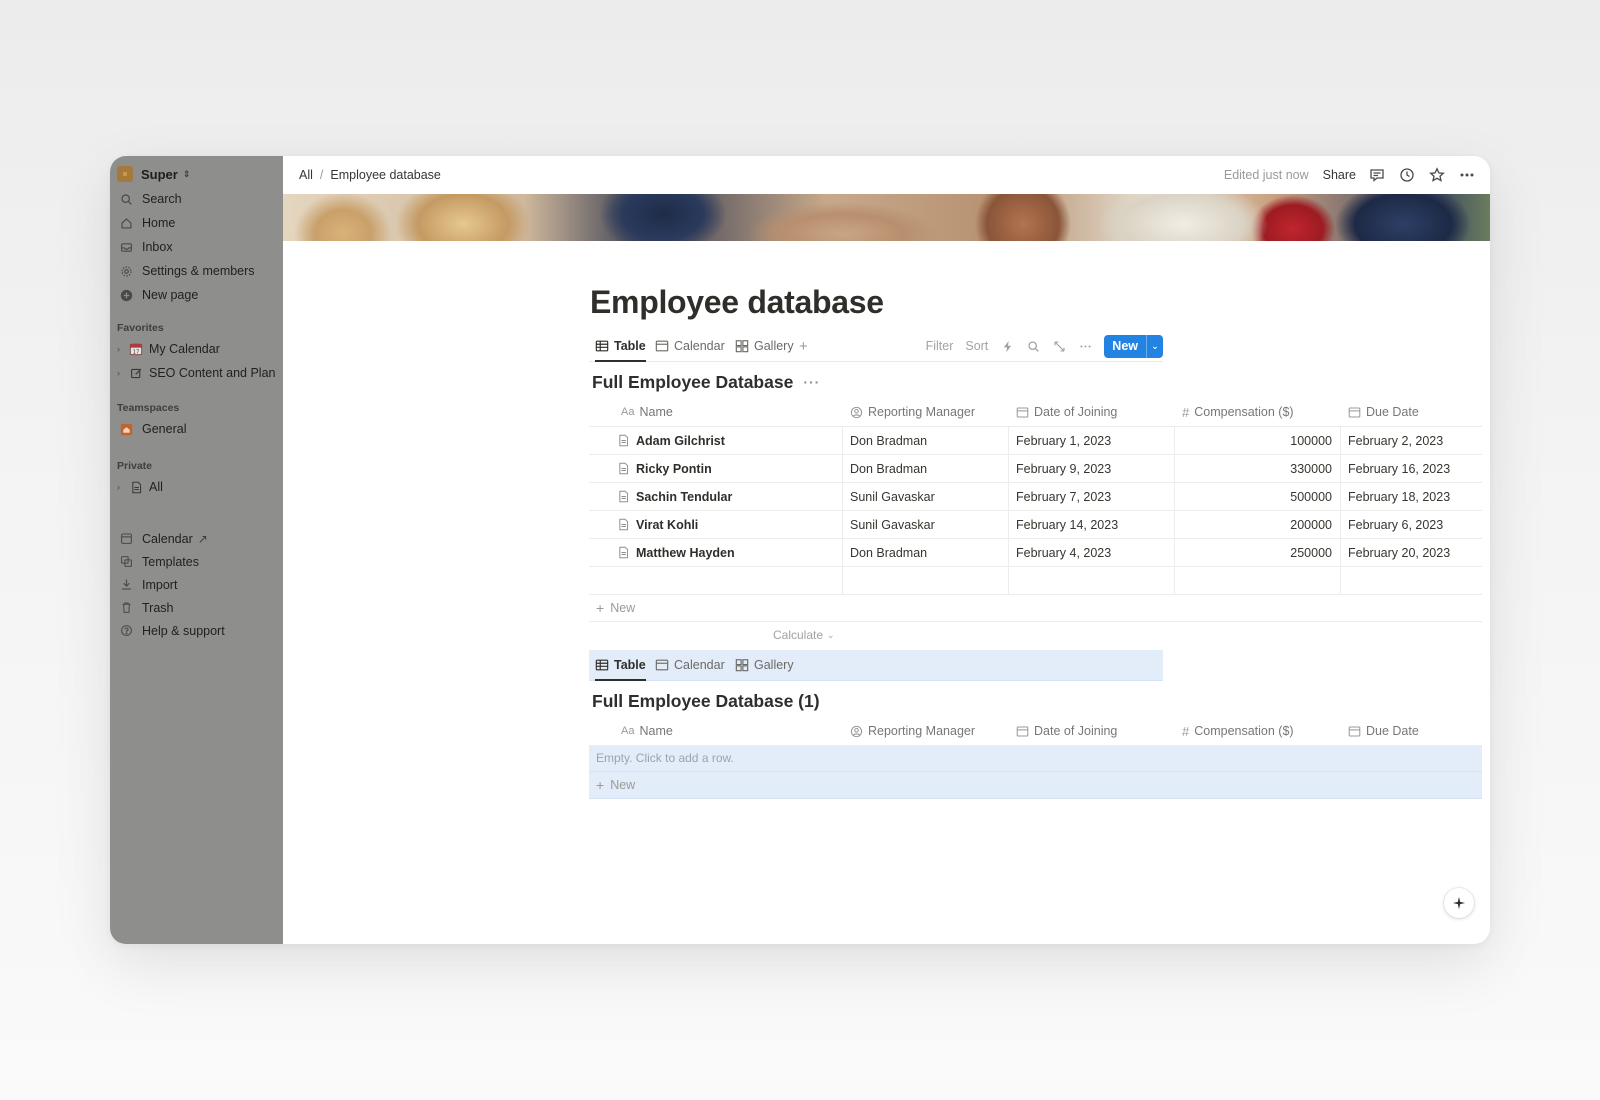 This screenshot has height=1100, width=1600. I want to click on breadcrumb-item-all: All, so click(306, 175).